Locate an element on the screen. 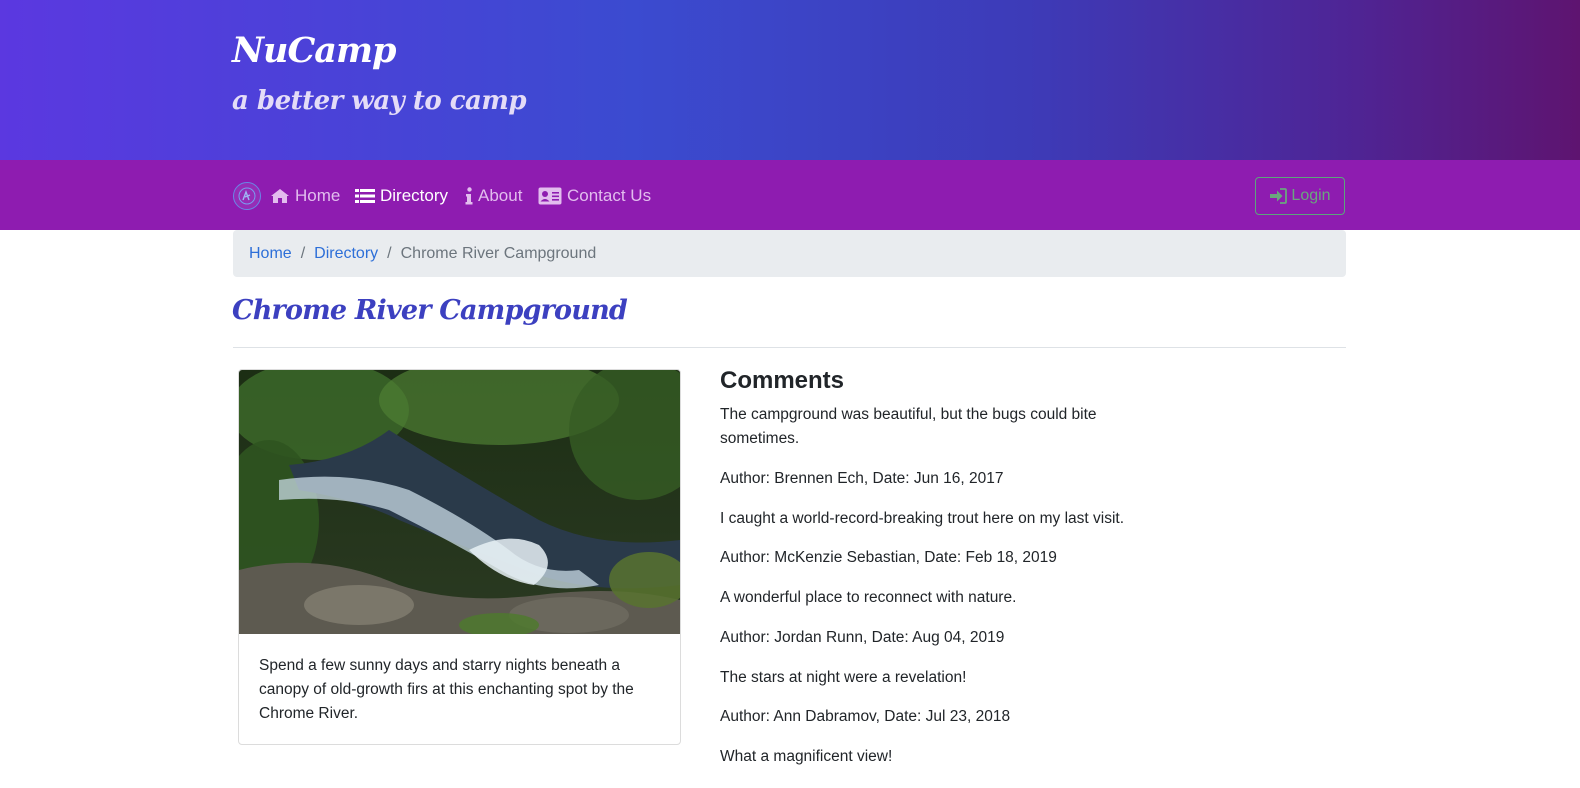 Image resolution: width=1580 pixels, height=788 pixels. nav-contact-label: Contact Us is located at coordinates (609, 195).